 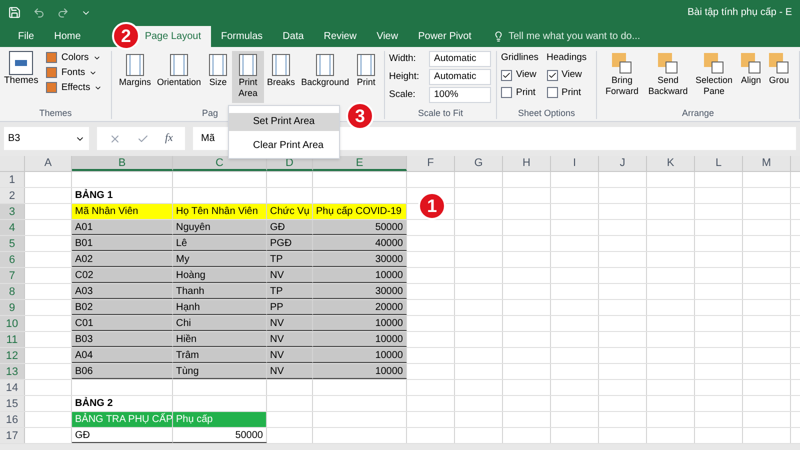 What do you see at coordinates (12, 243) in the screenshot?
I see `row-header: 5` at bounding box center [12, 243].